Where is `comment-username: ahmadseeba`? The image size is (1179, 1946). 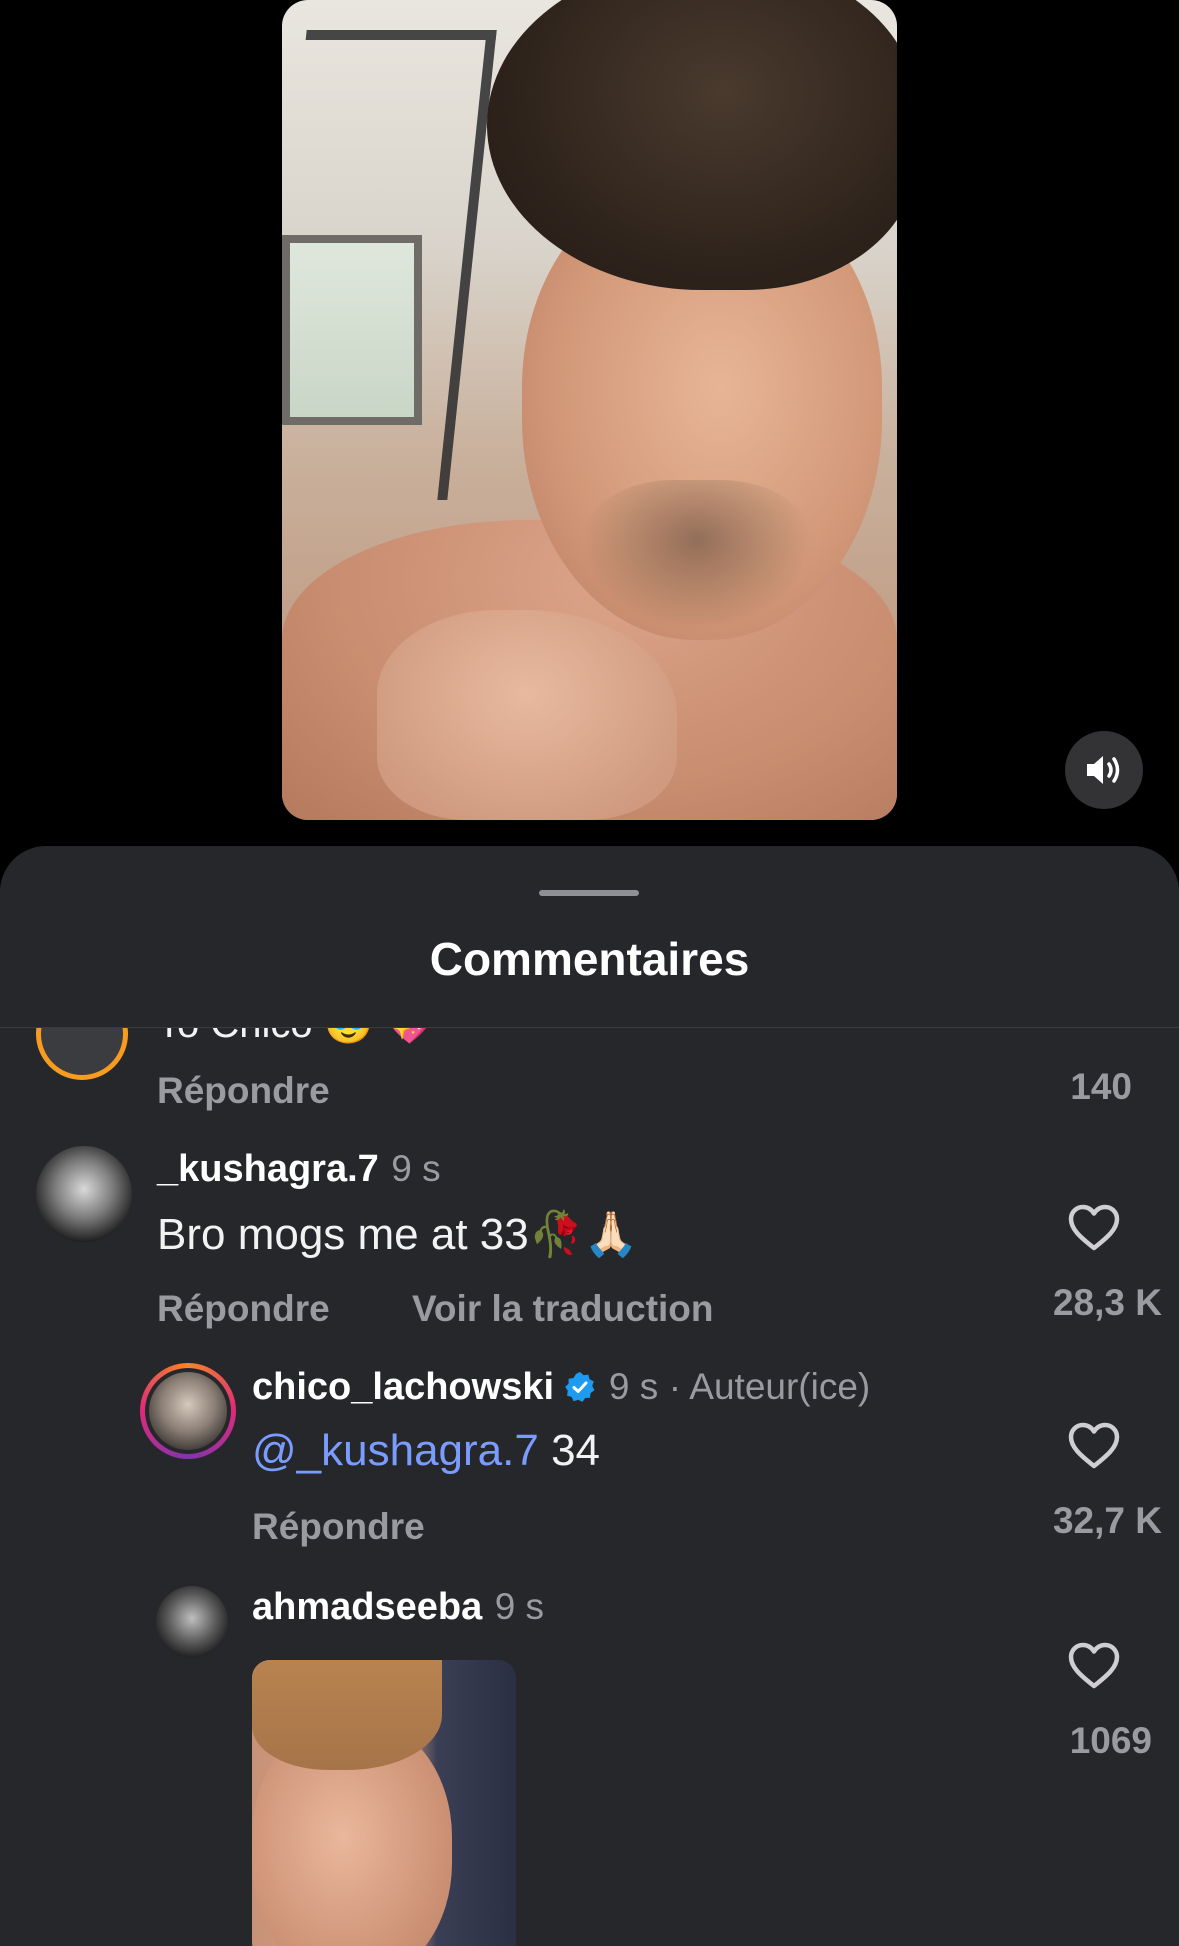 comment-username: ahmadseeba is located at coordinates (367, 1607).